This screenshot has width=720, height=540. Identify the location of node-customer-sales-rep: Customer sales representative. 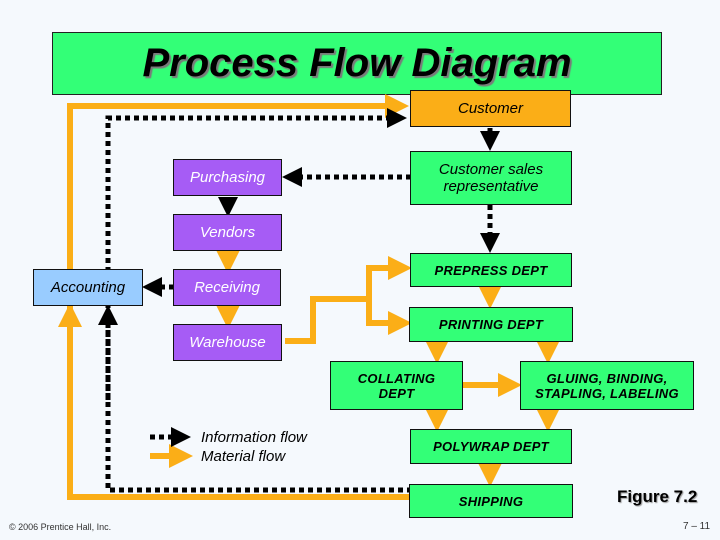
(491, 178).